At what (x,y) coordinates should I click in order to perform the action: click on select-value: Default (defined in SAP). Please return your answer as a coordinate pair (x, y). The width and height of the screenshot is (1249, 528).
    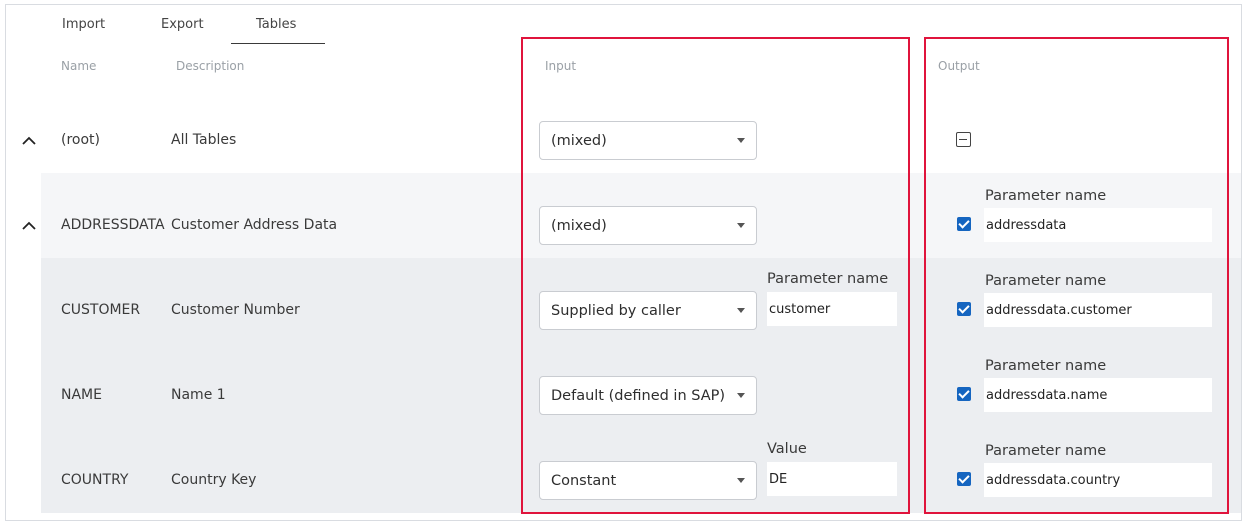
    Looking at the image, I should click on (638, 396).